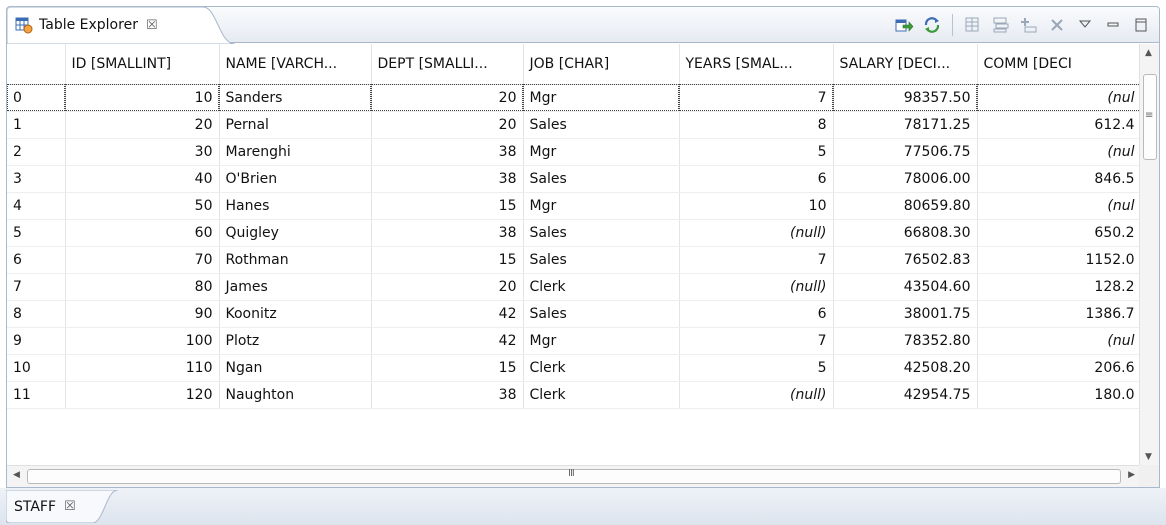 This screenshot has width=1166, height=525. I want to click on cell-name: Marenghi, so click(295, 152).